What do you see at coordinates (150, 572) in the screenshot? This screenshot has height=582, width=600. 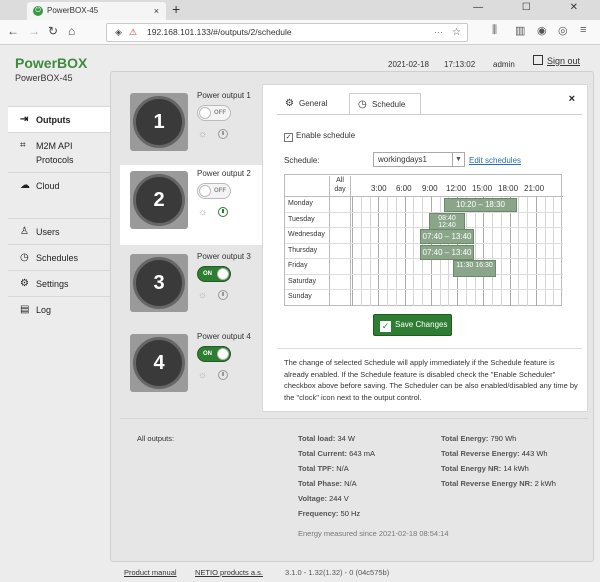 I see `product-manual-link: Product manual` at bounding box center [150, 572].